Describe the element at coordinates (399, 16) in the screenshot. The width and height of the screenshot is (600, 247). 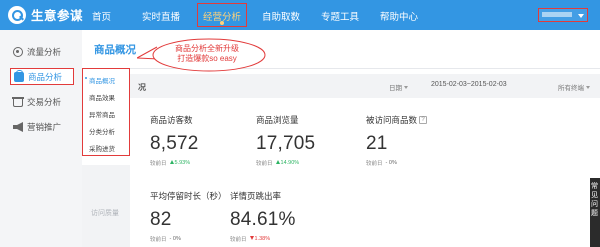
I see `nav-help-center: 帮助中心` at that location.